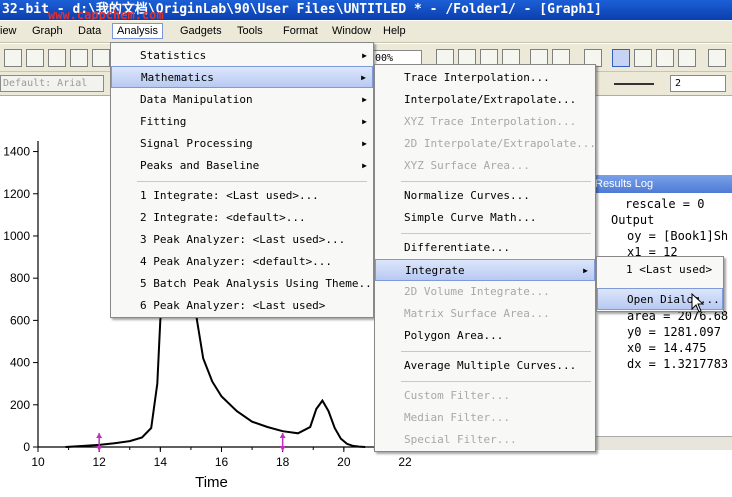 Image resolution: width=732 pixels, height=497 pixels. Describe the element at coordinates (35, 58) in the screenshot. I see `function-icon` at that location.